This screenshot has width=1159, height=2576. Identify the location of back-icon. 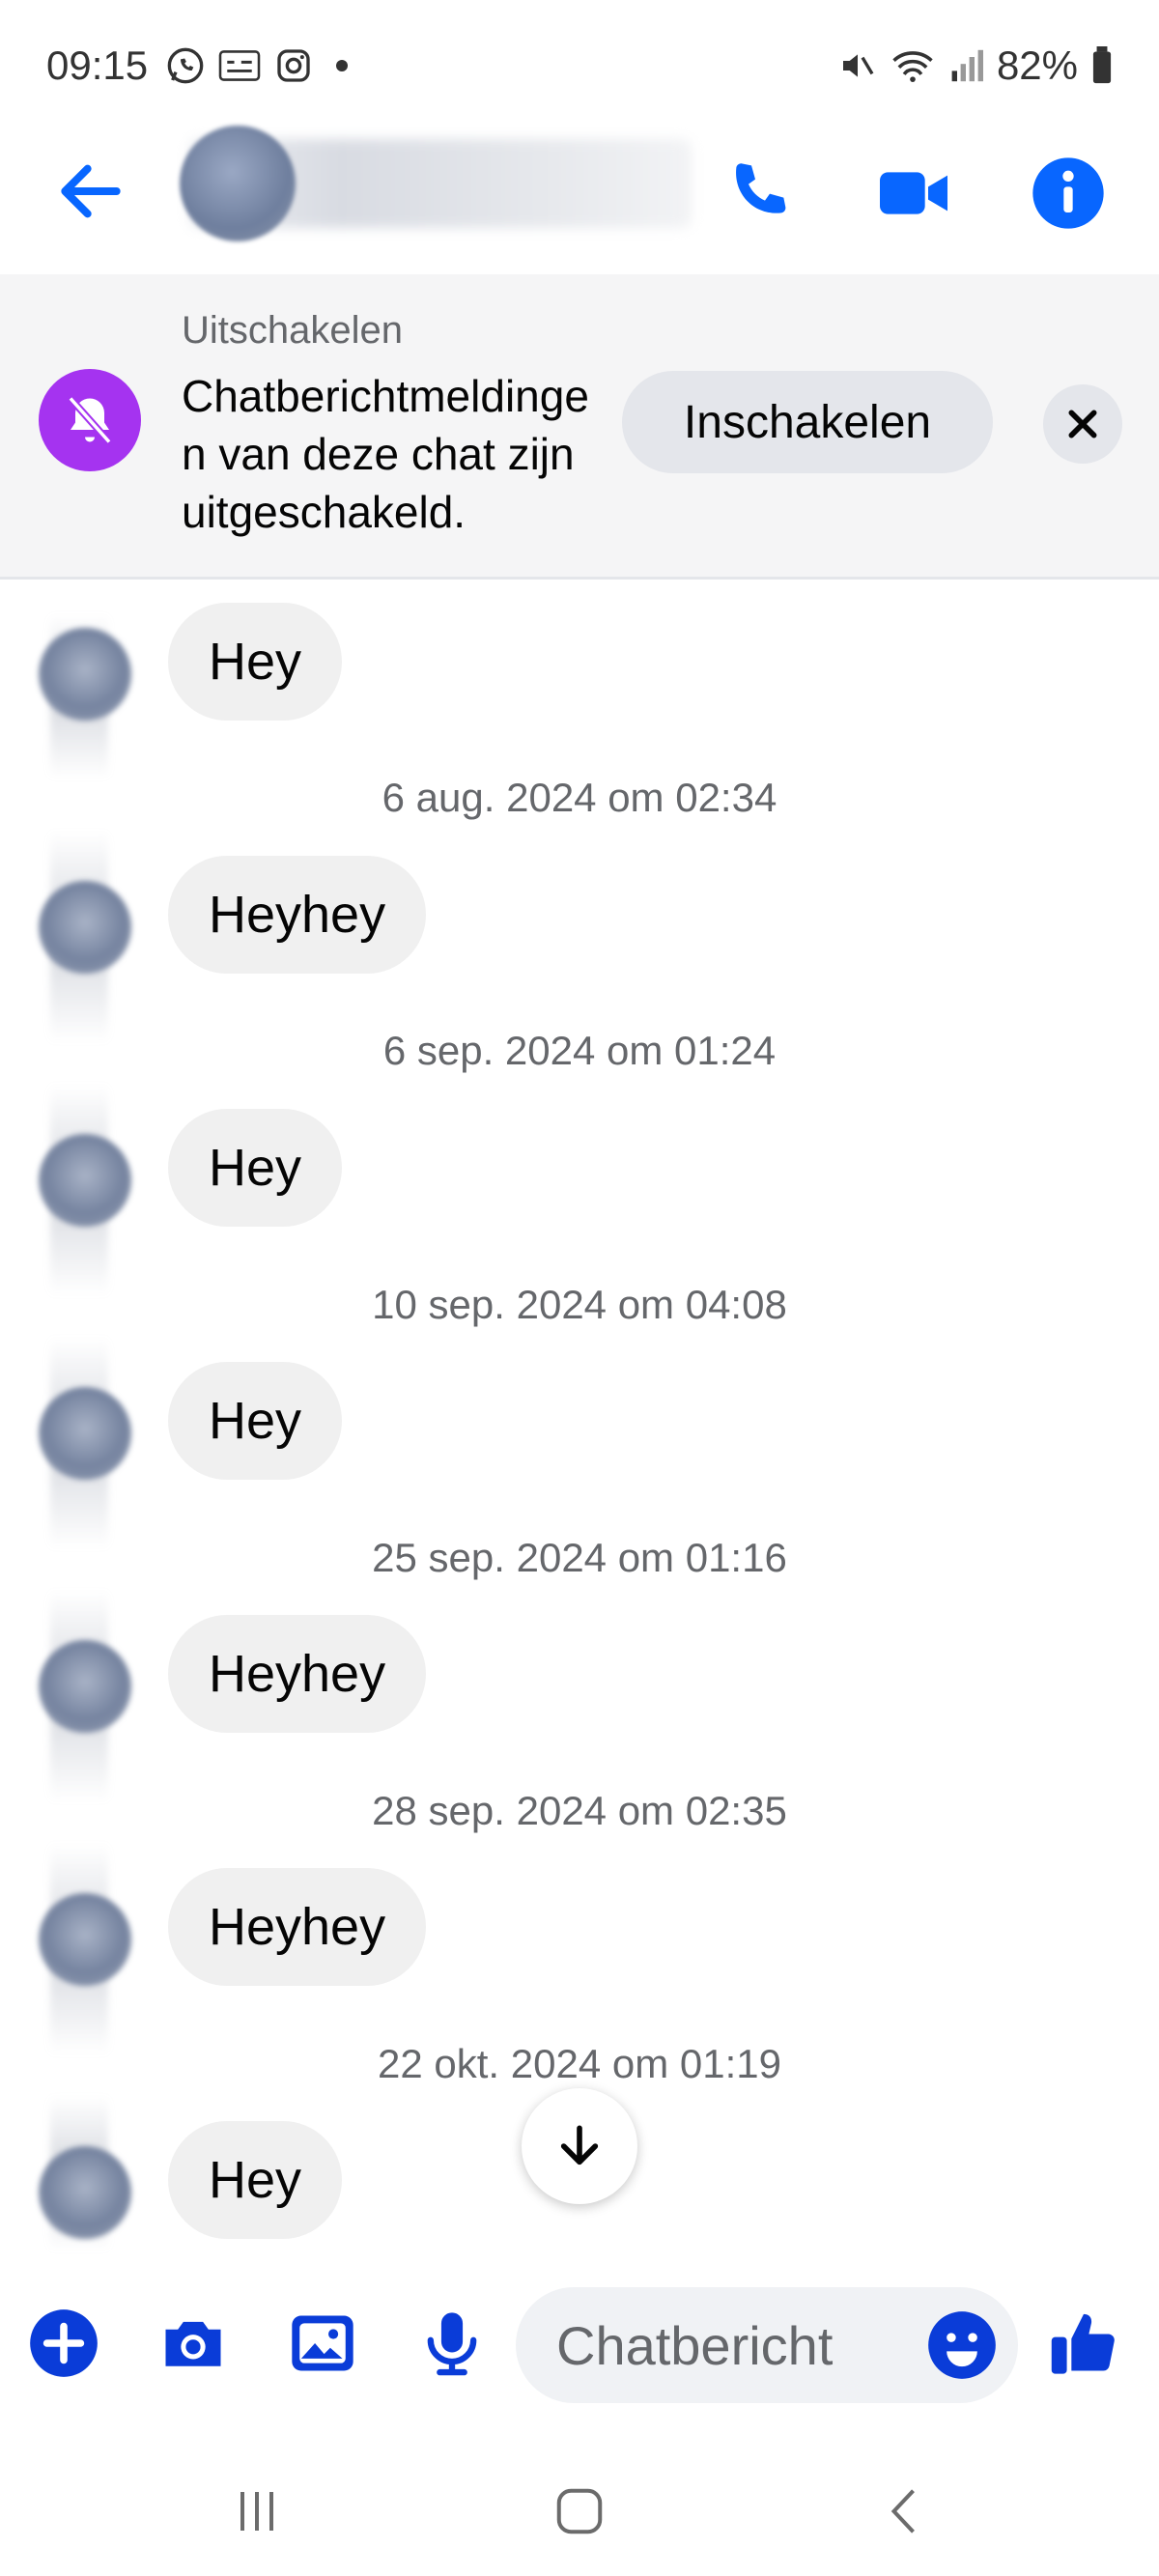
(903, 2511).